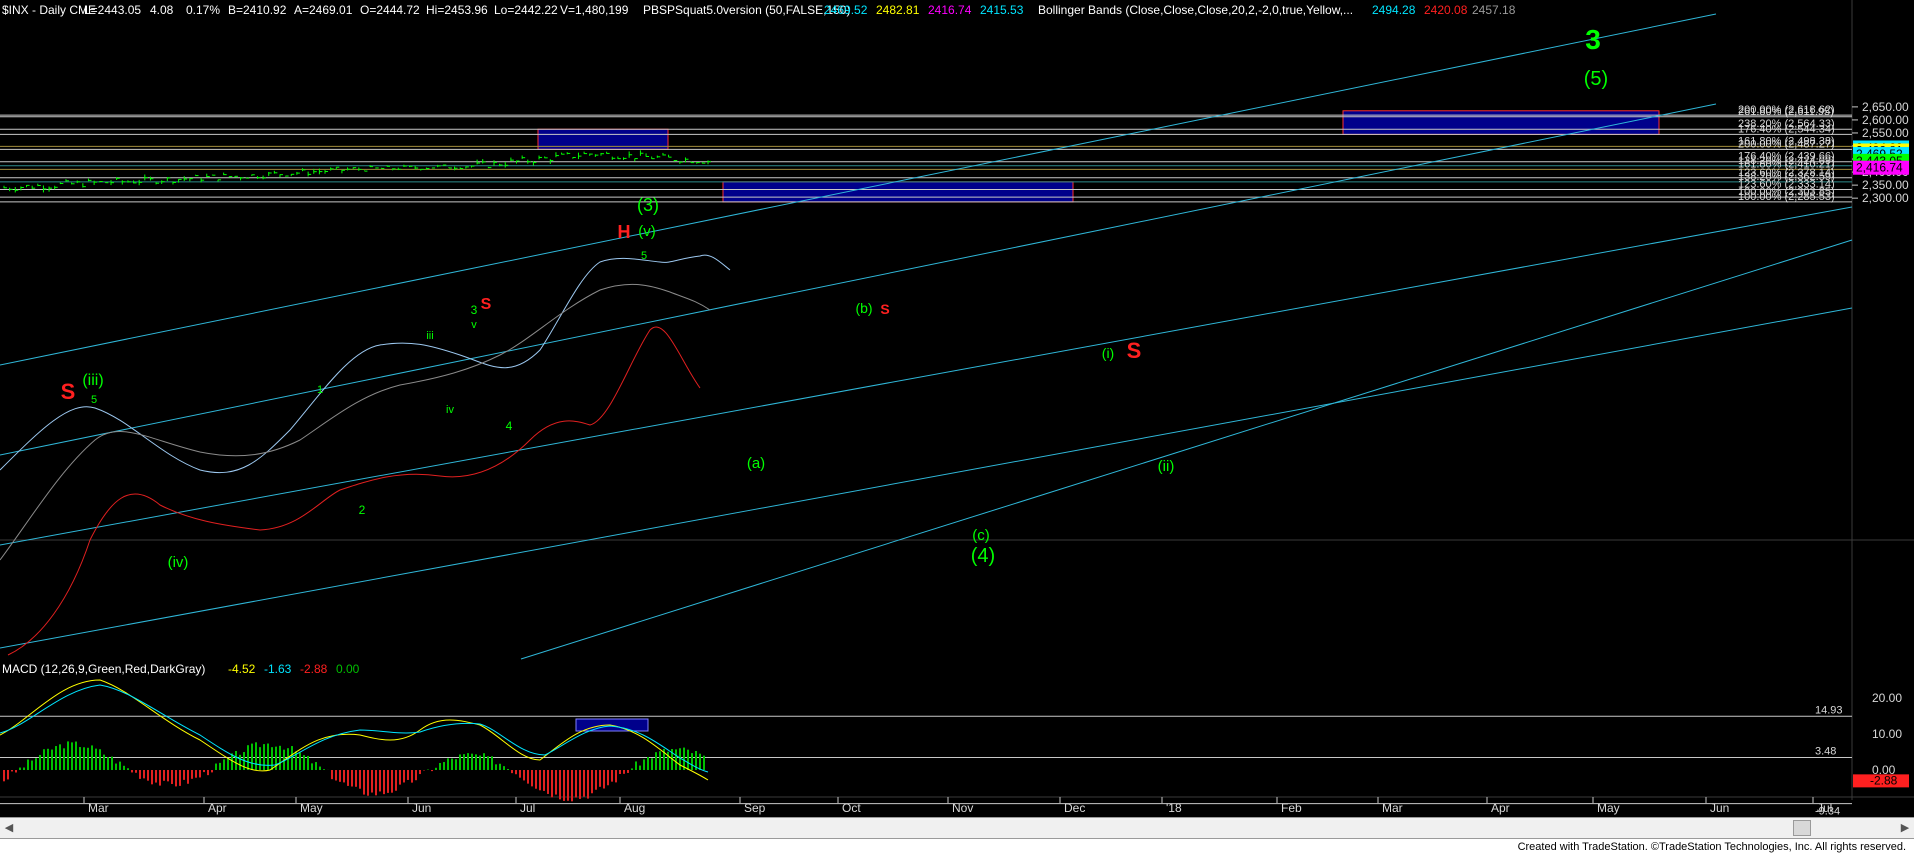 The width and height of the screenshot is (1914, 856). What do you see at coordinates (1786, 197) in the screenshot?
I see `fib-level-label: 100.00% (2,285.53)` at bounding box center [1786, 197].